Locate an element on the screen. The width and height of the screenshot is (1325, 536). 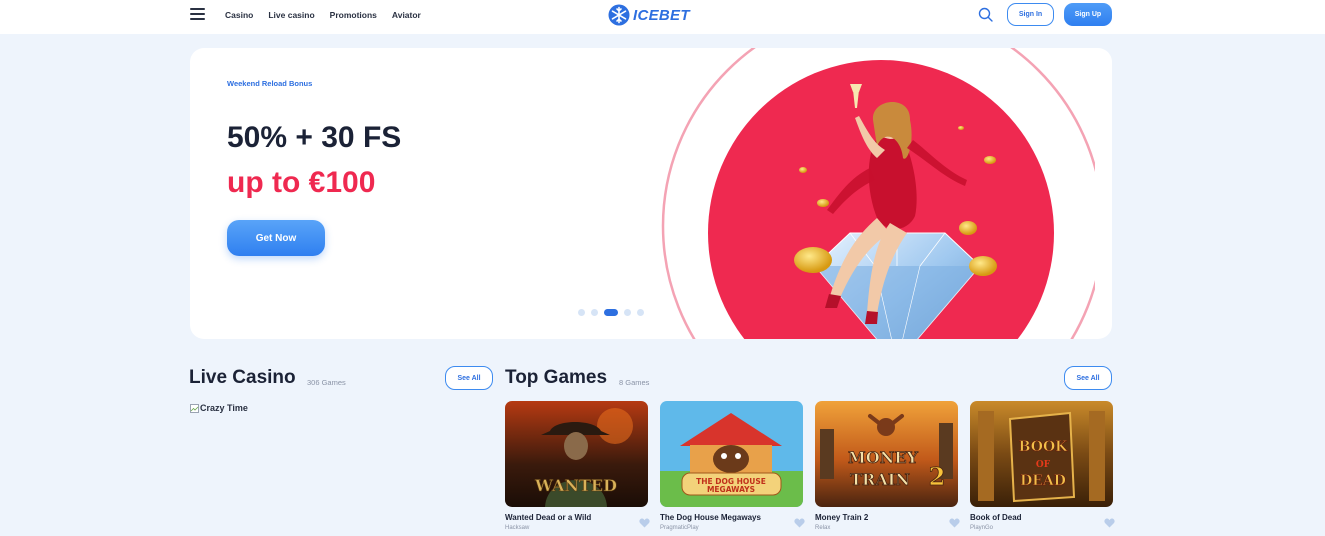
sign-up-button: Sign Up is located at coordinates (1088, 14).